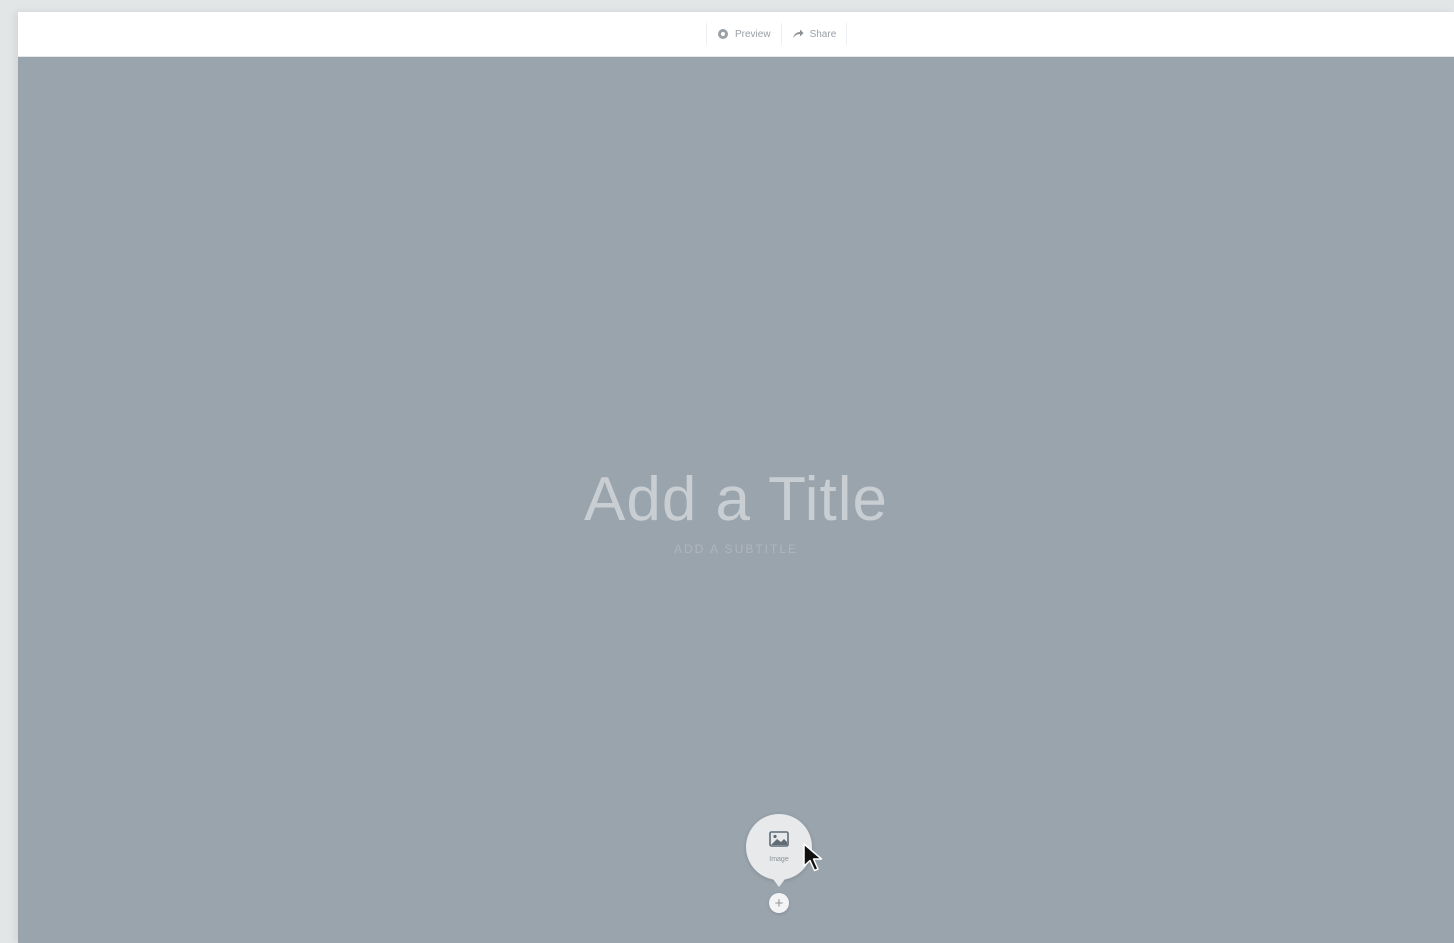 The image size is (1454, 943). I want to click on add-section-button: +, so click(779, 903).